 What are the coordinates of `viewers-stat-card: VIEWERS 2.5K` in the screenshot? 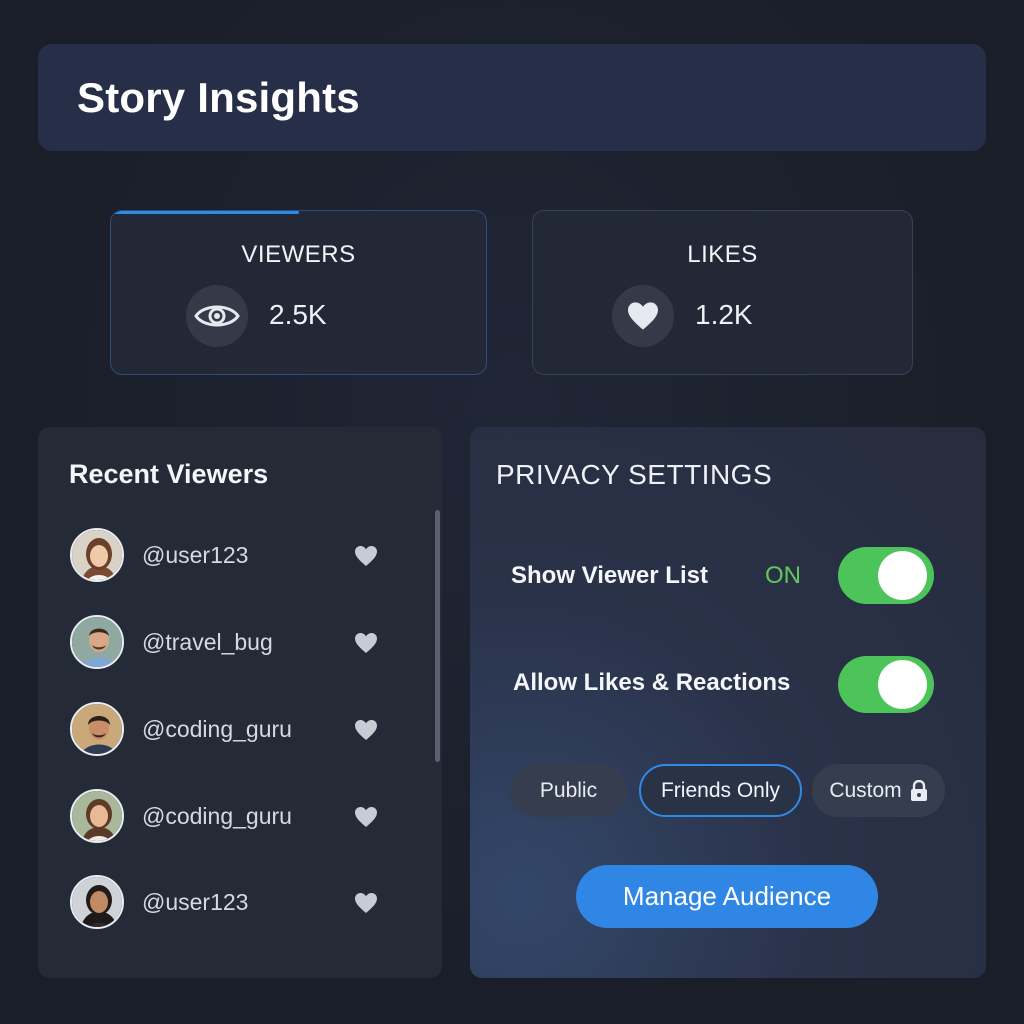 It's located at (298, 292).